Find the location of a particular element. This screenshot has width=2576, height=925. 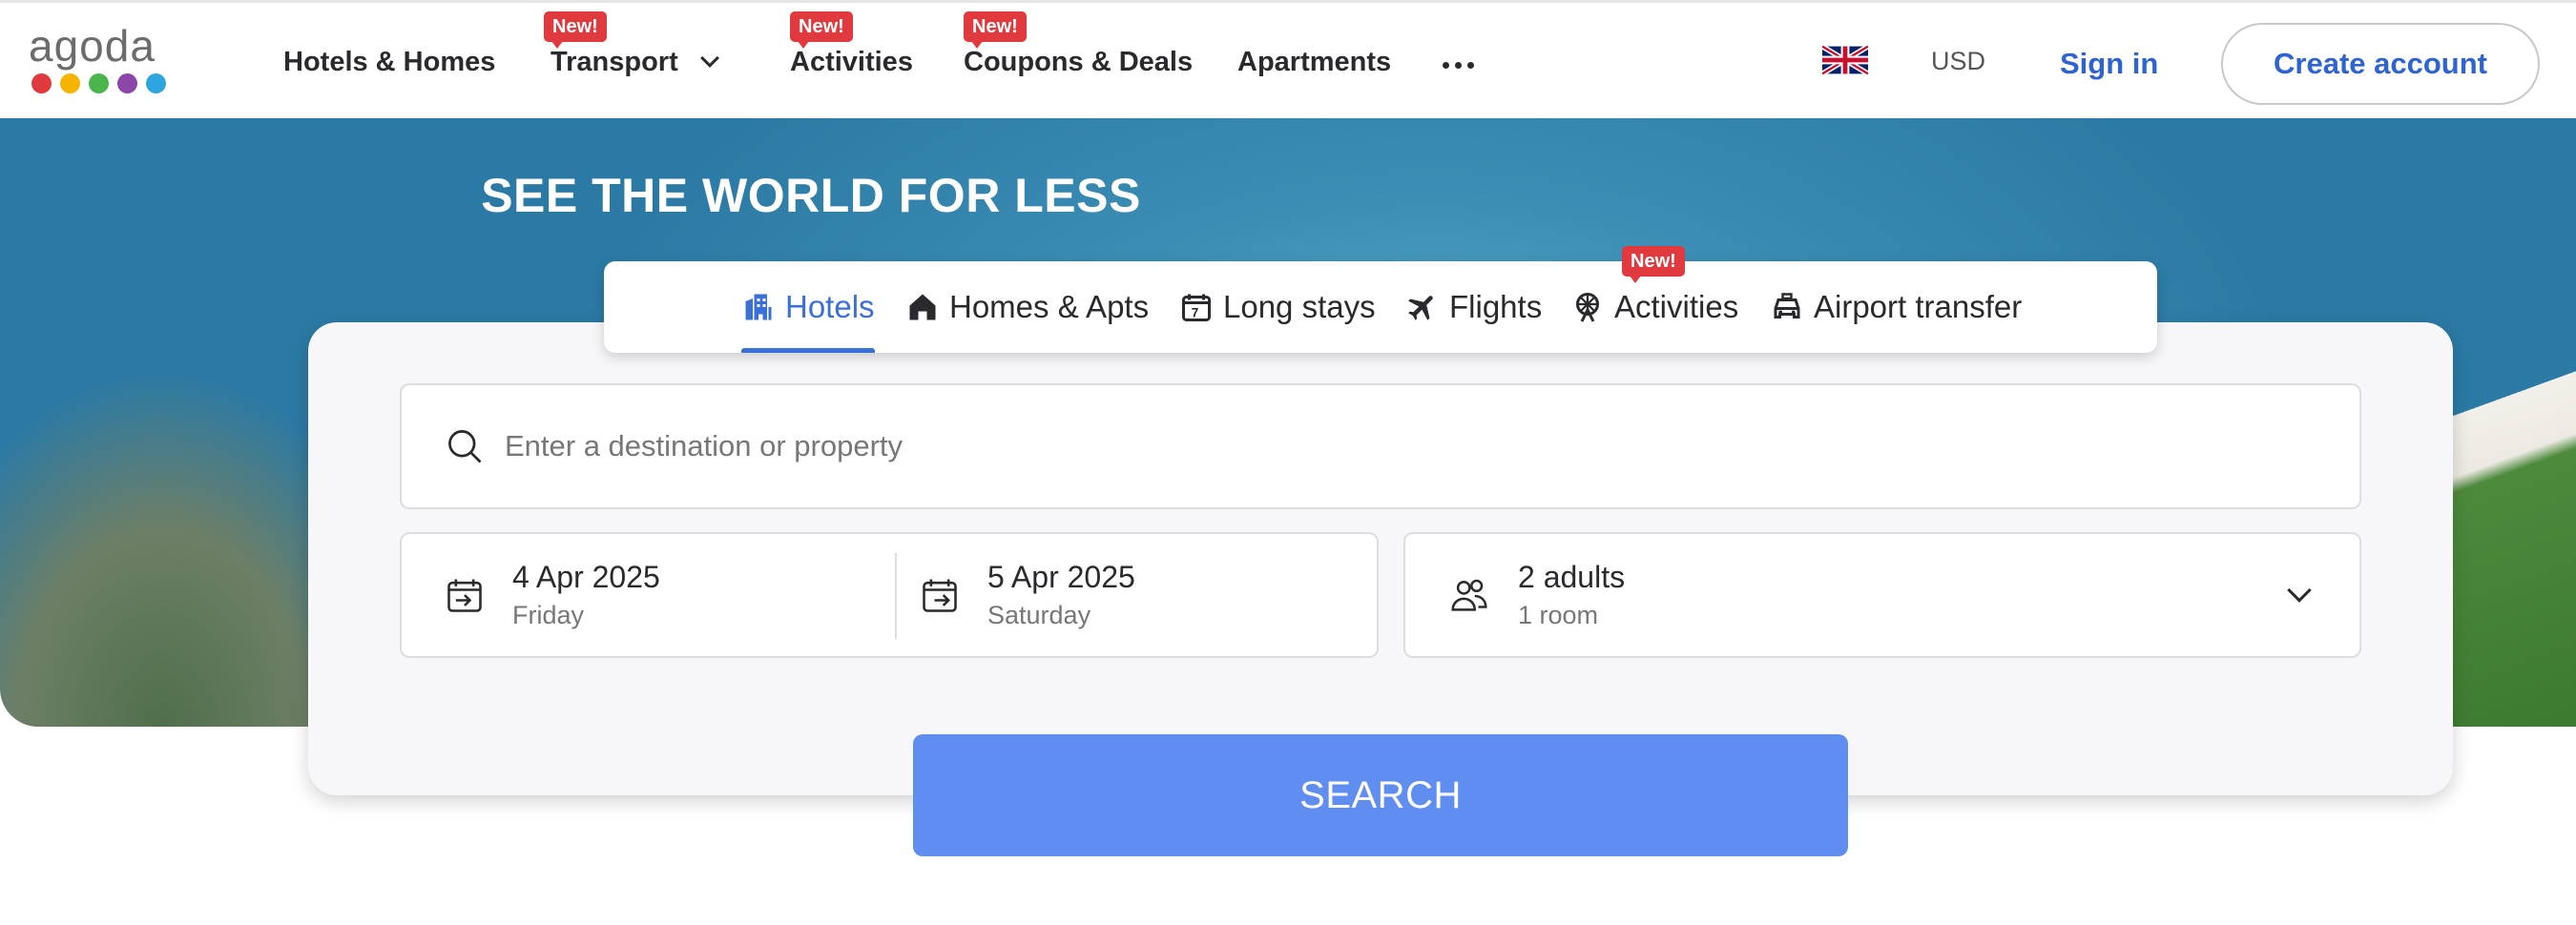

checkin-date: 4 Apr 2025 Friday is located at coordinates (552, 595).